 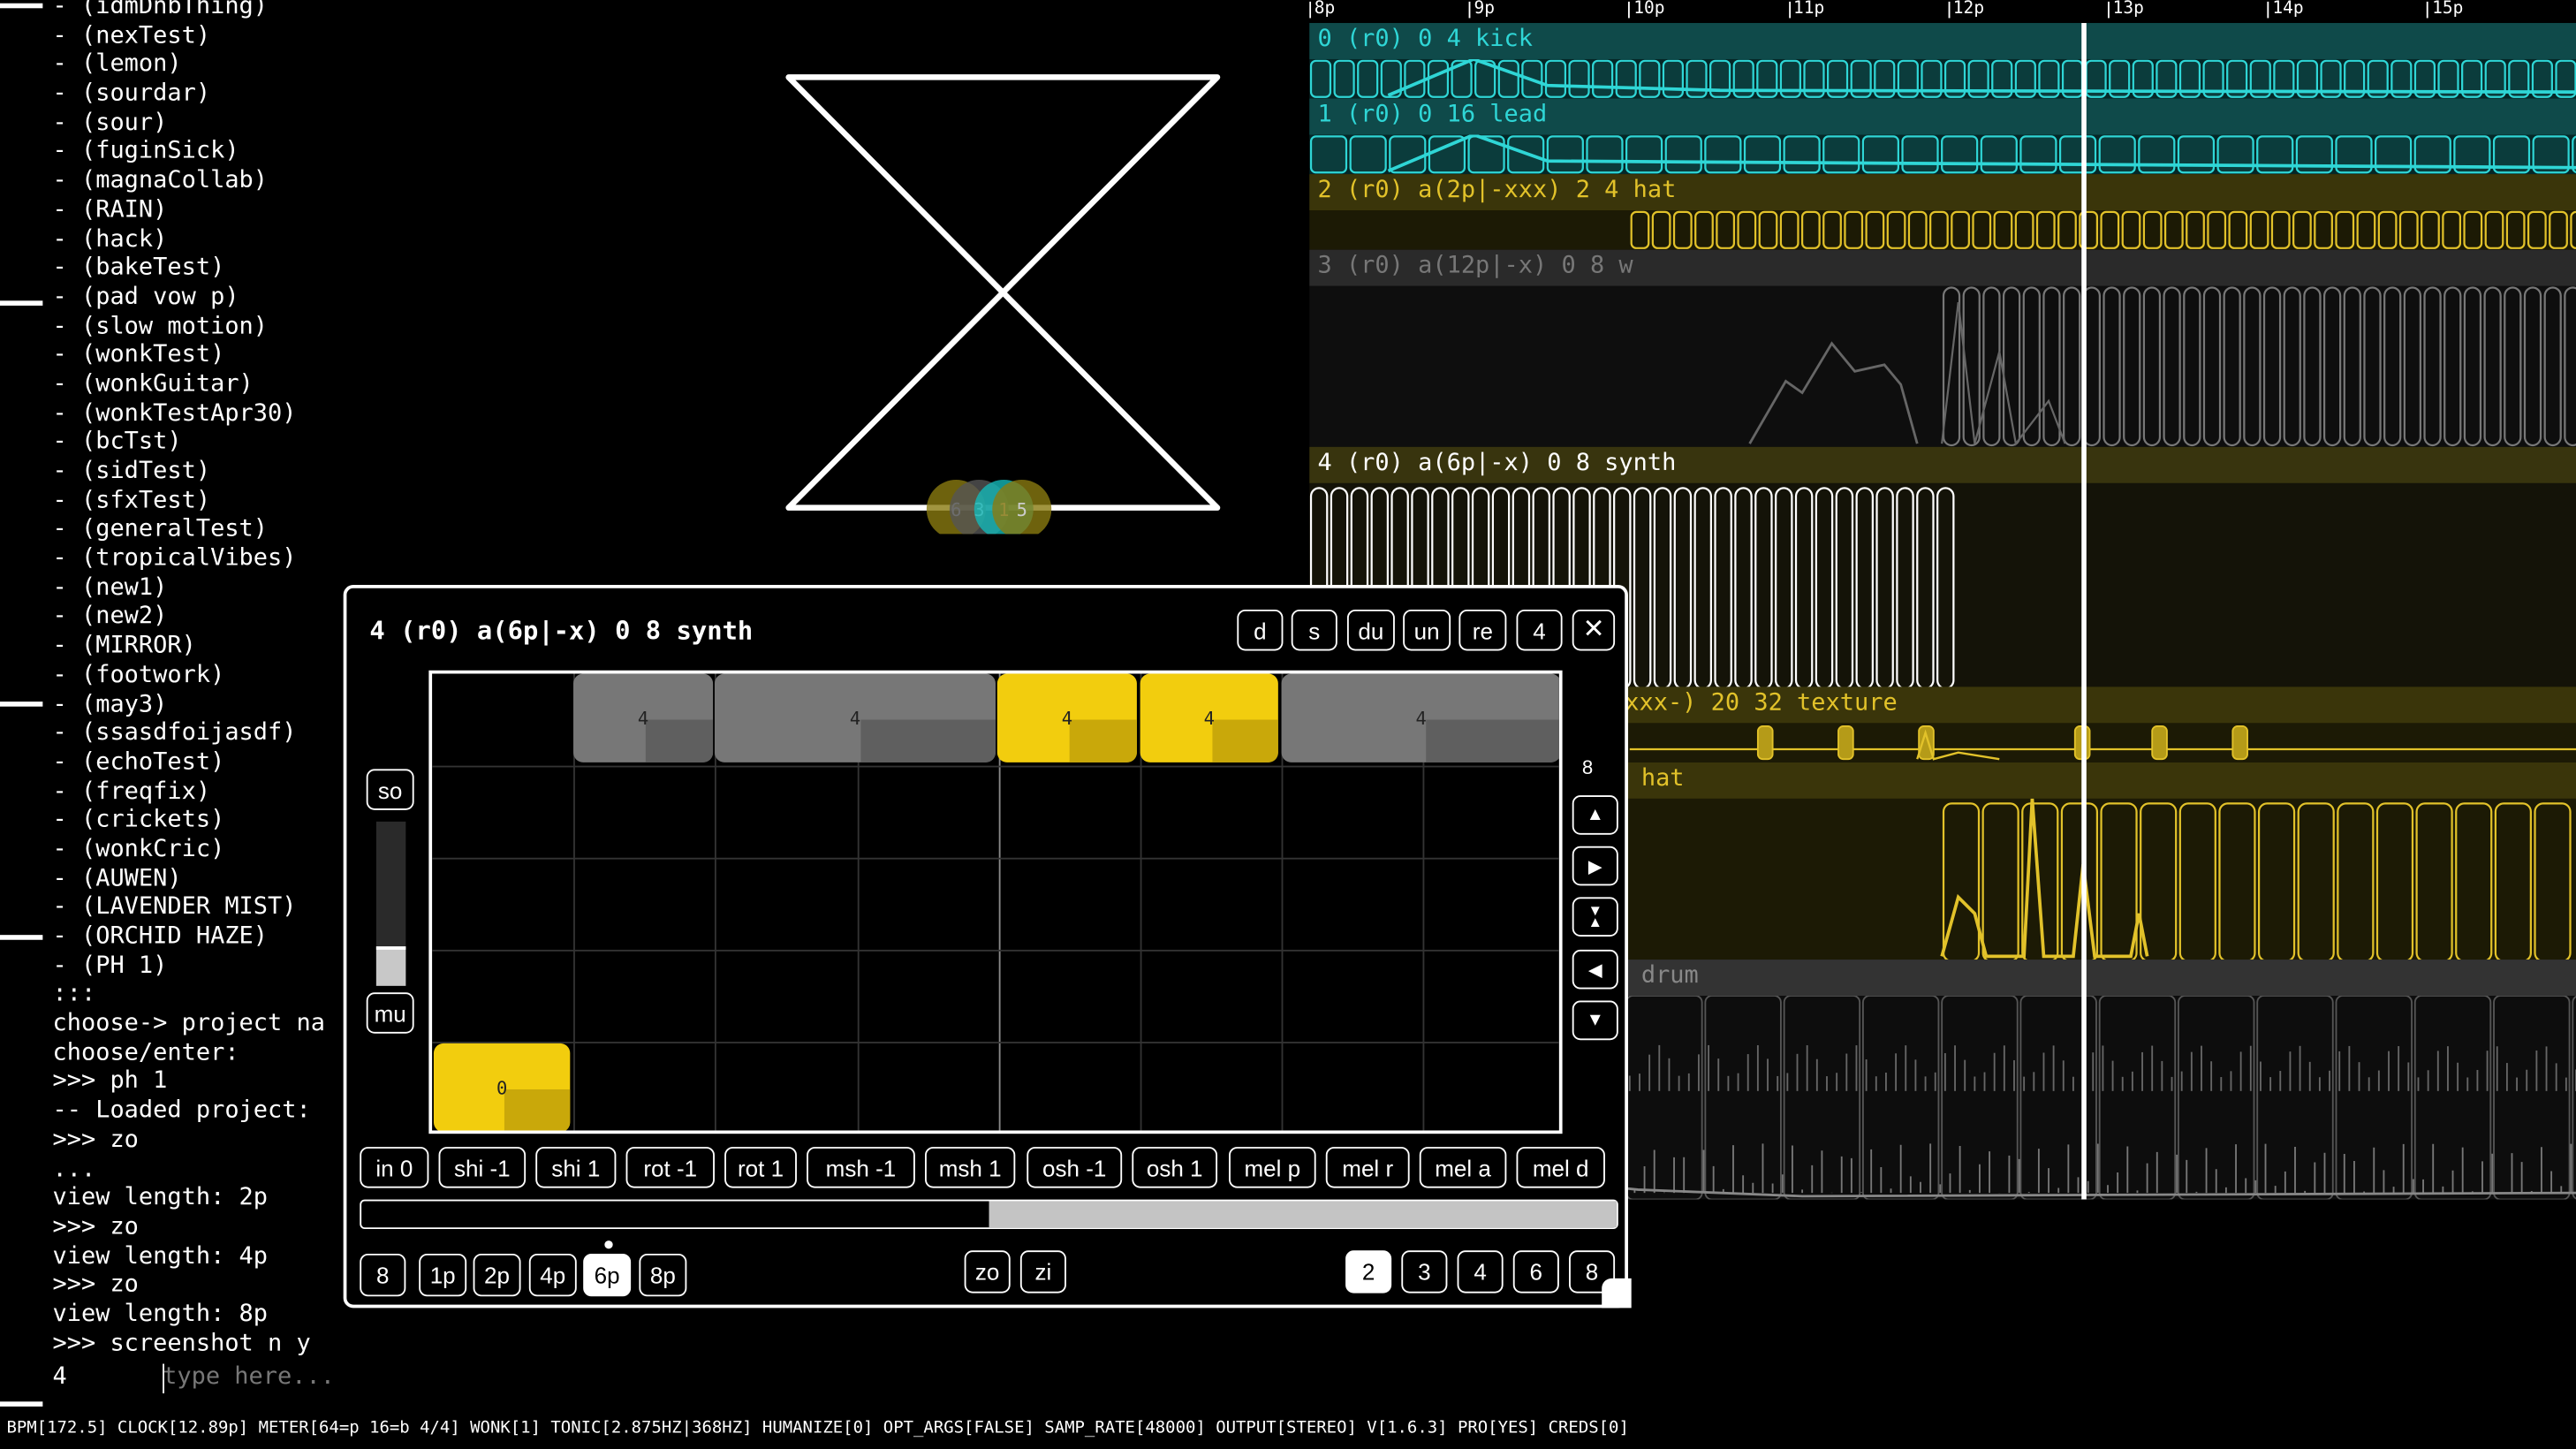 What do you see at coordinates (443, 1377) in the screenshot?
I see `command-input` at bounding box center [443, 1377].